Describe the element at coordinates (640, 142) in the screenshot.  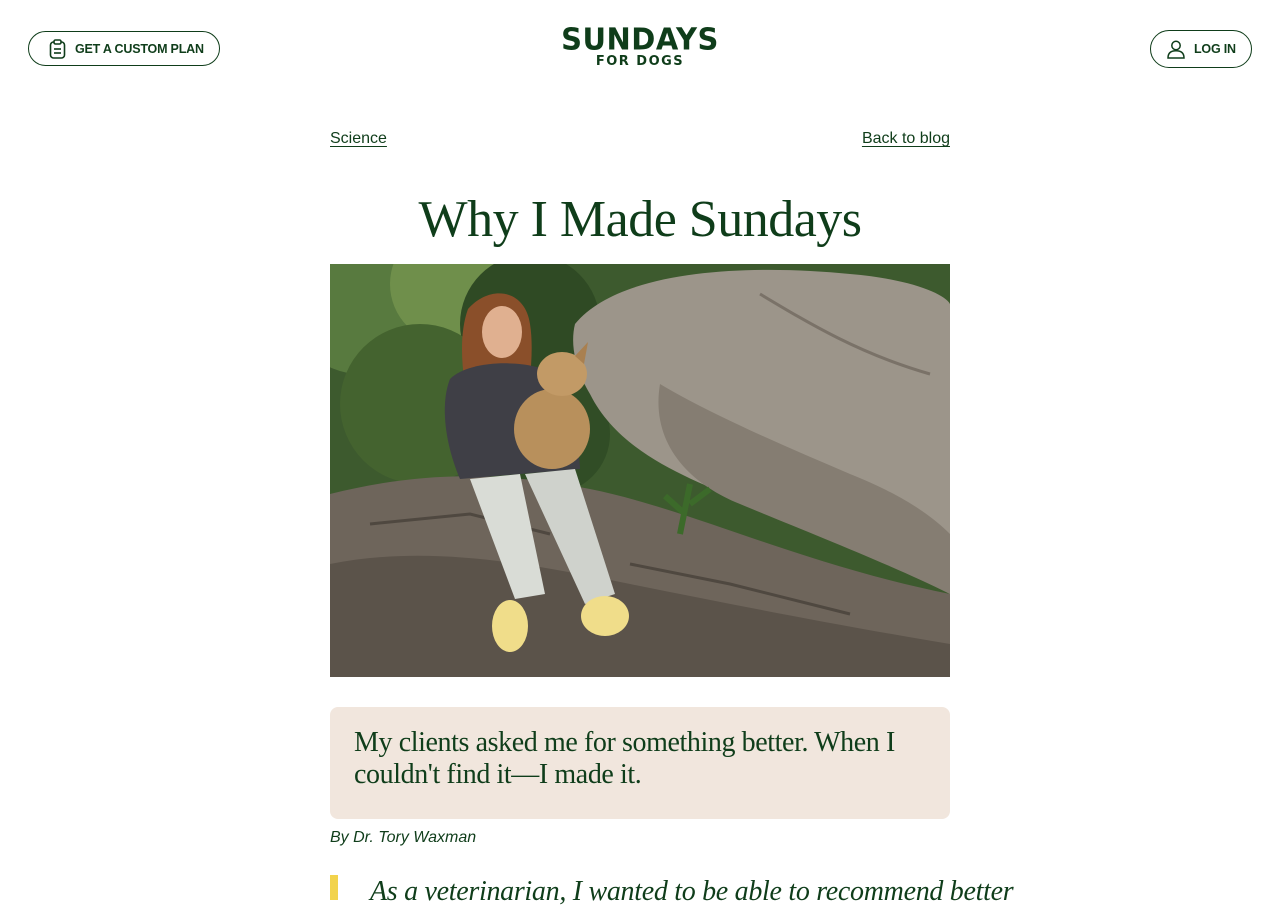
I see `breadcrumb: Science Back to blog` at that location.